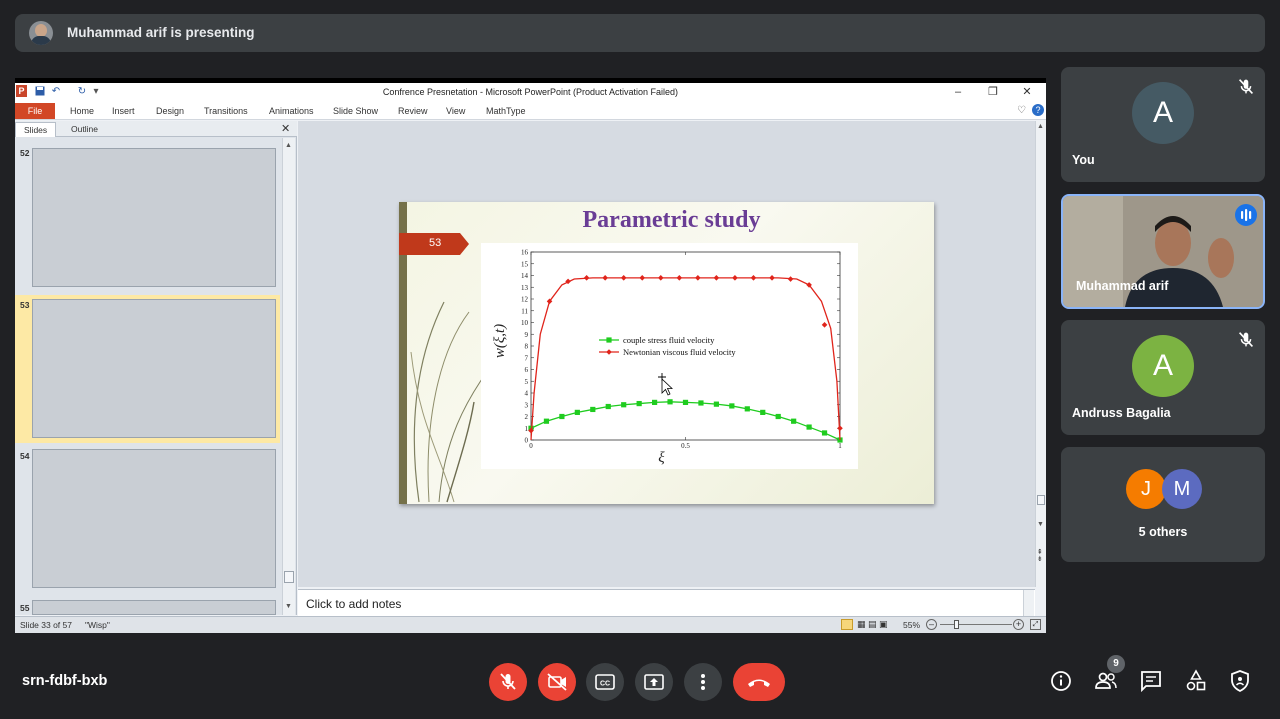  I want to click on avatar: A, so click(1163, 113).